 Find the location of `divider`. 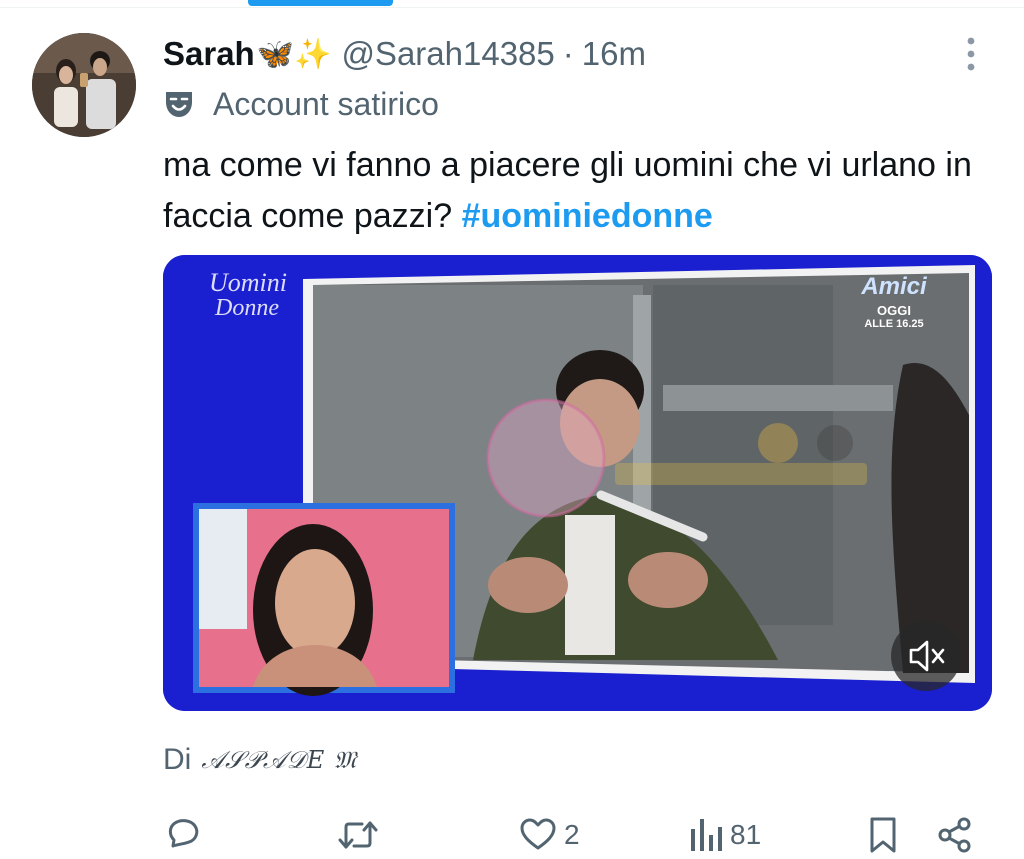

divider is located at coordinates (512, 7).